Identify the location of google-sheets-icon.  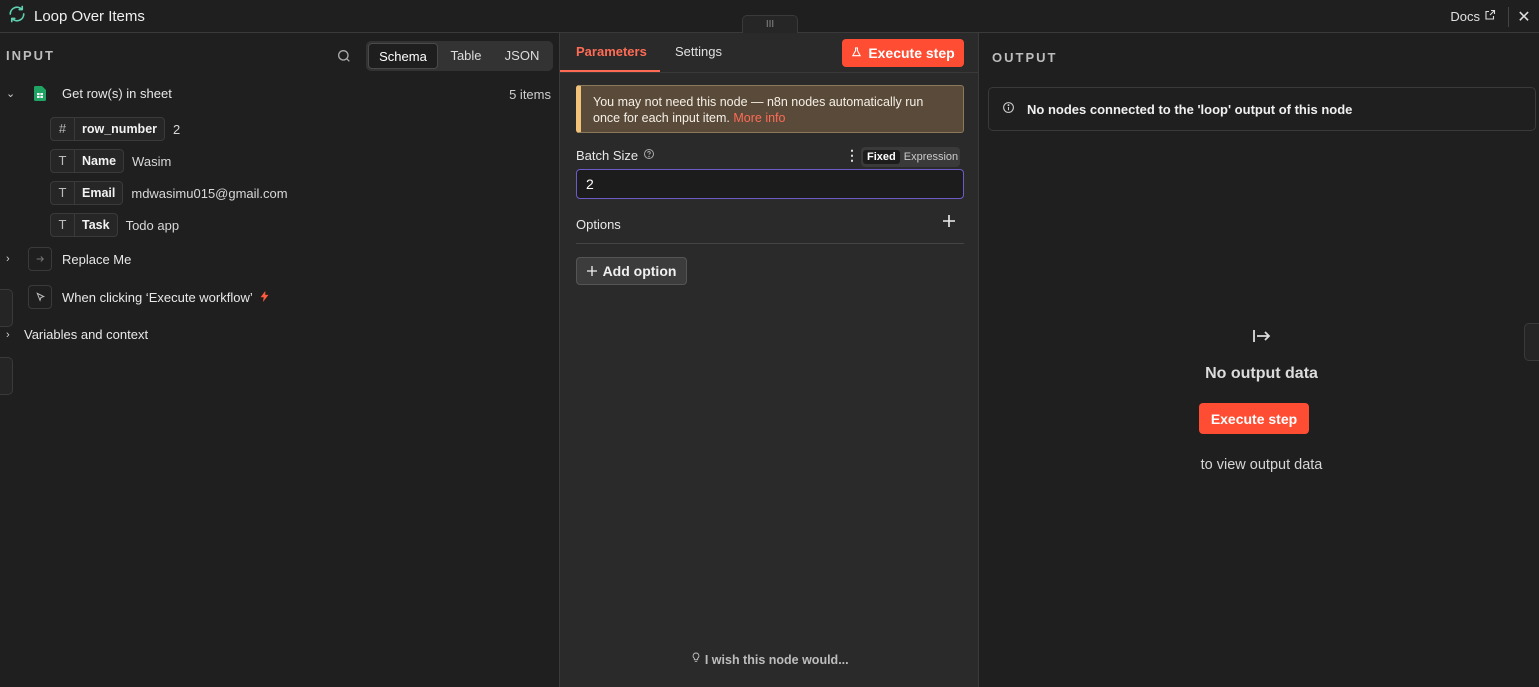
(40, 93).